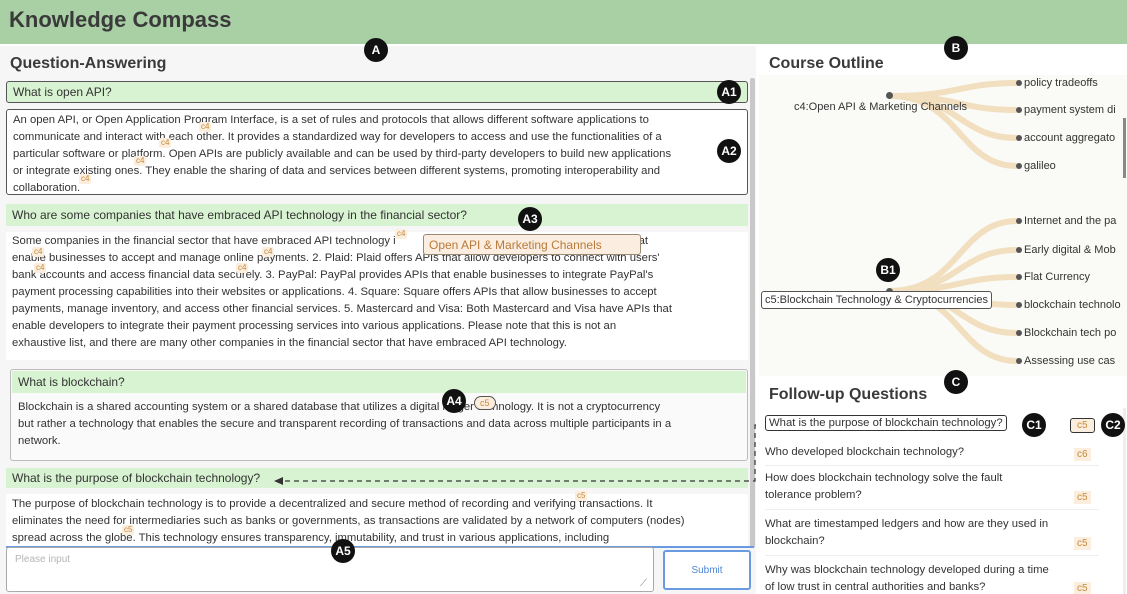 This screenshot has height=594, width=1127. Describe the element at coordinates (889, 95) in the screenshot. I see `tree-node-c4` at that location.